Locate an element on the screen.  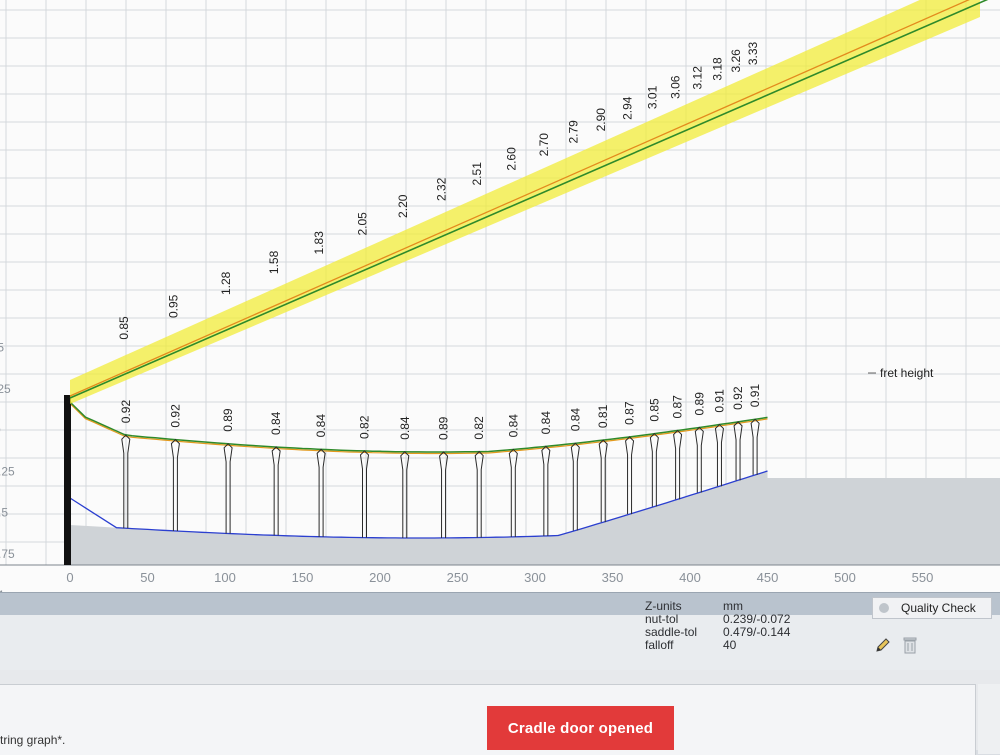
relief-label: 3.12 is located at coordinates (697, 78).